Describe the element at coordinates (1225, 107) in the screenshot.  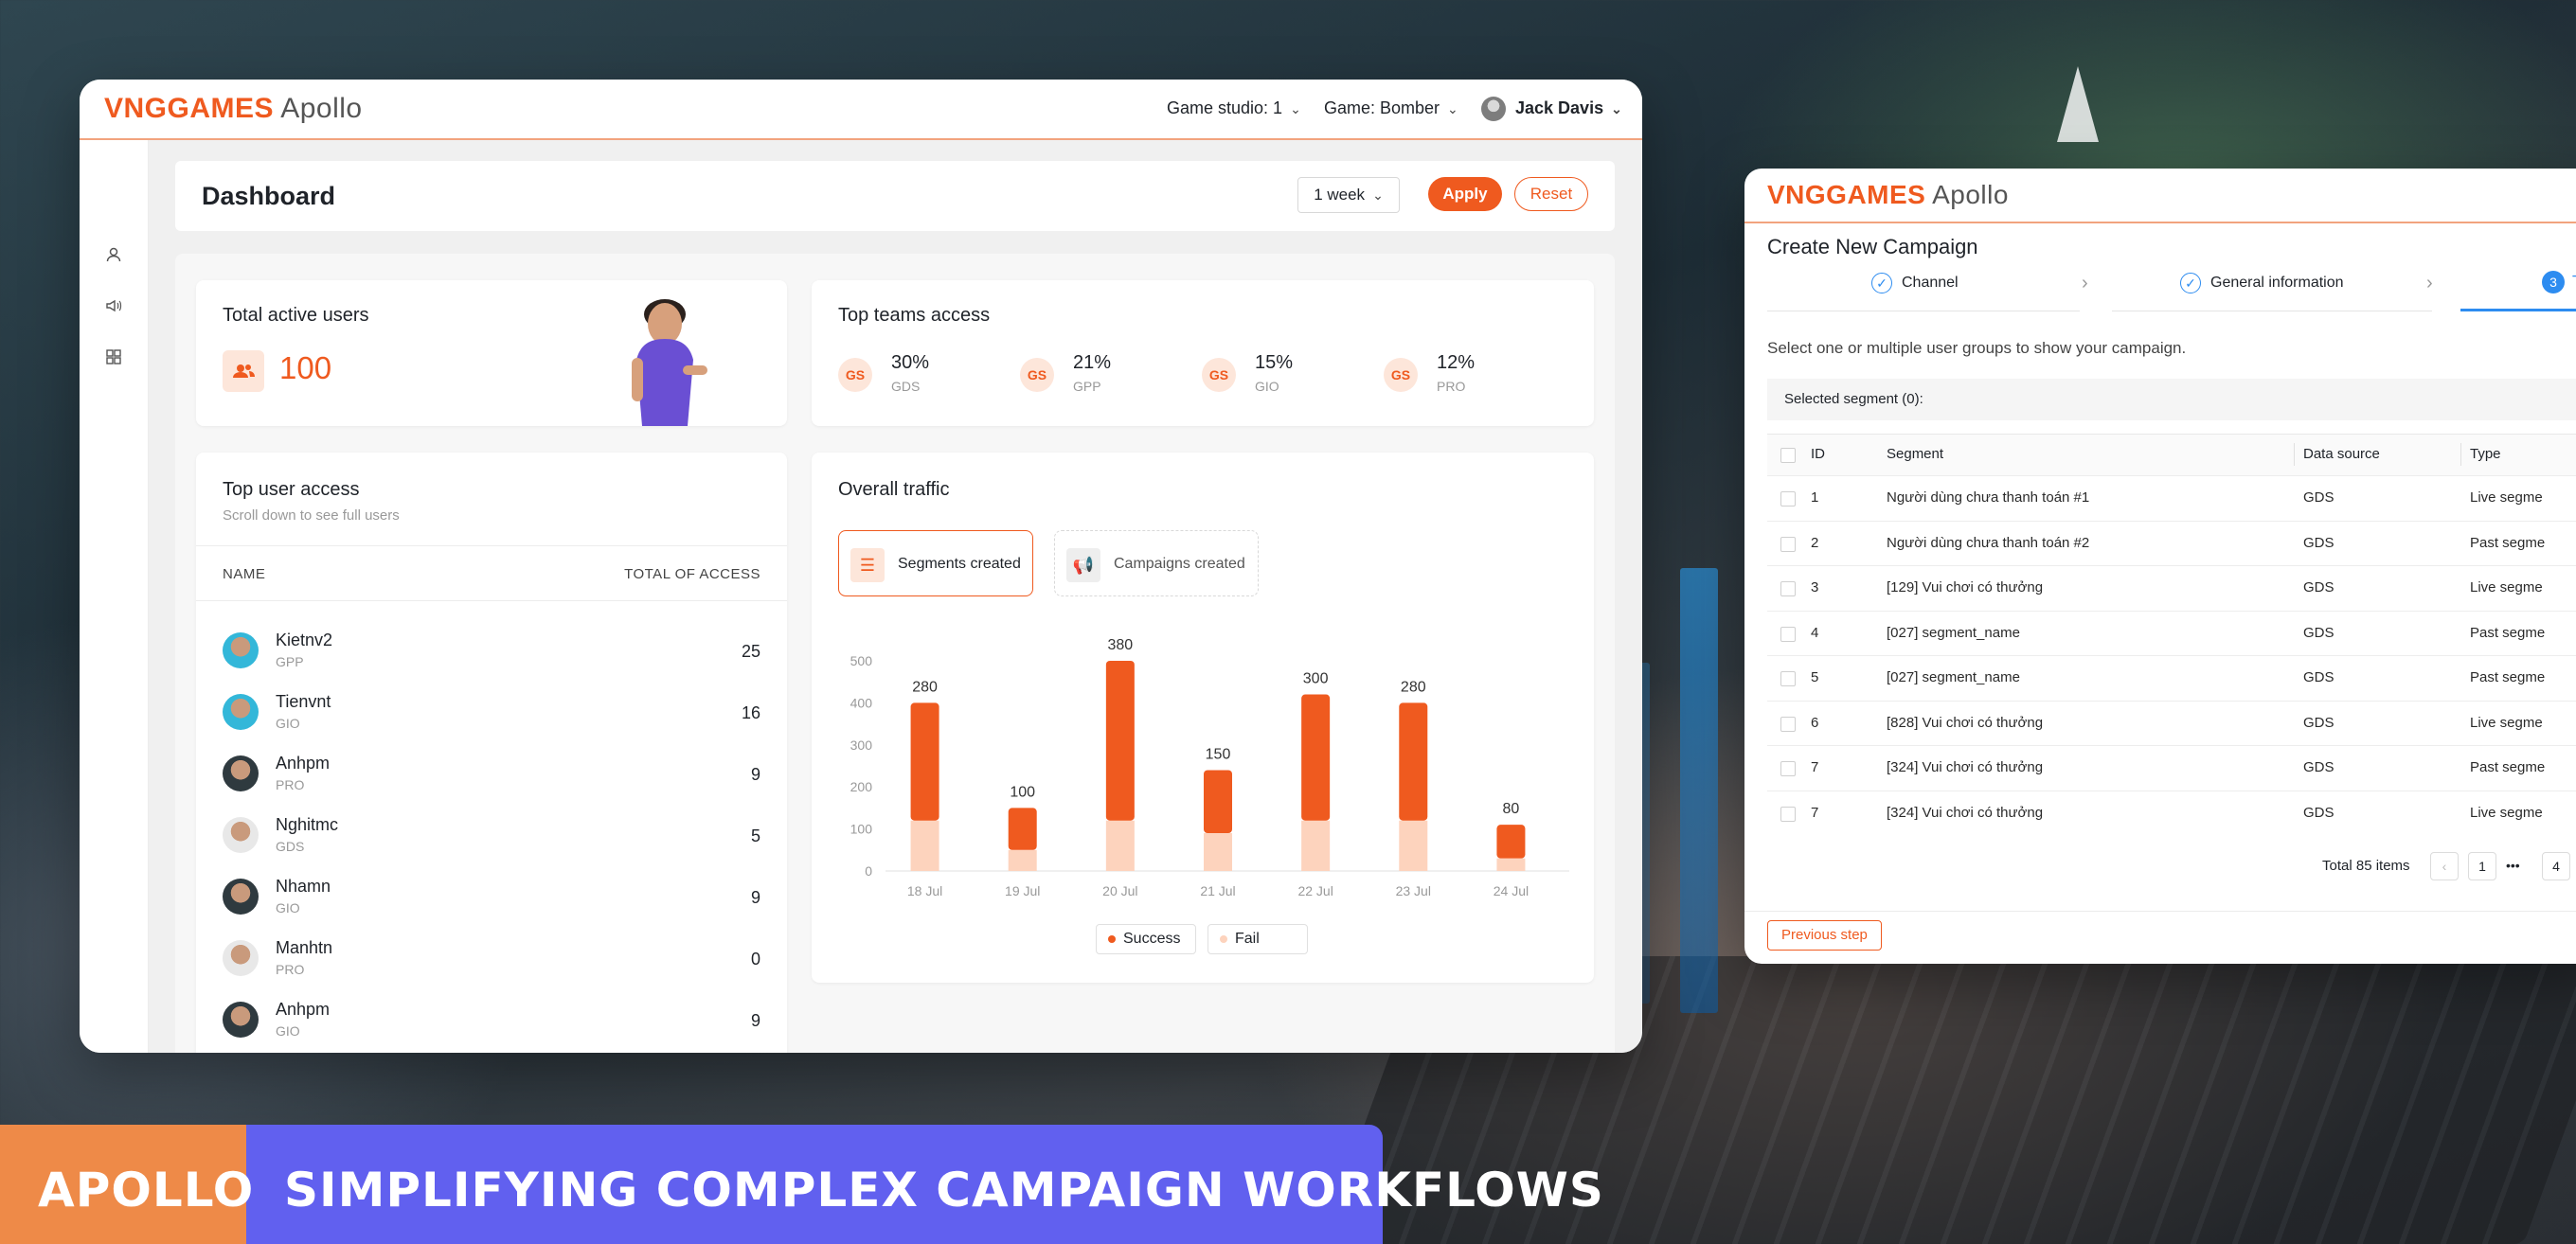
I see `game-studio-label: Game studio: 1` at that location.